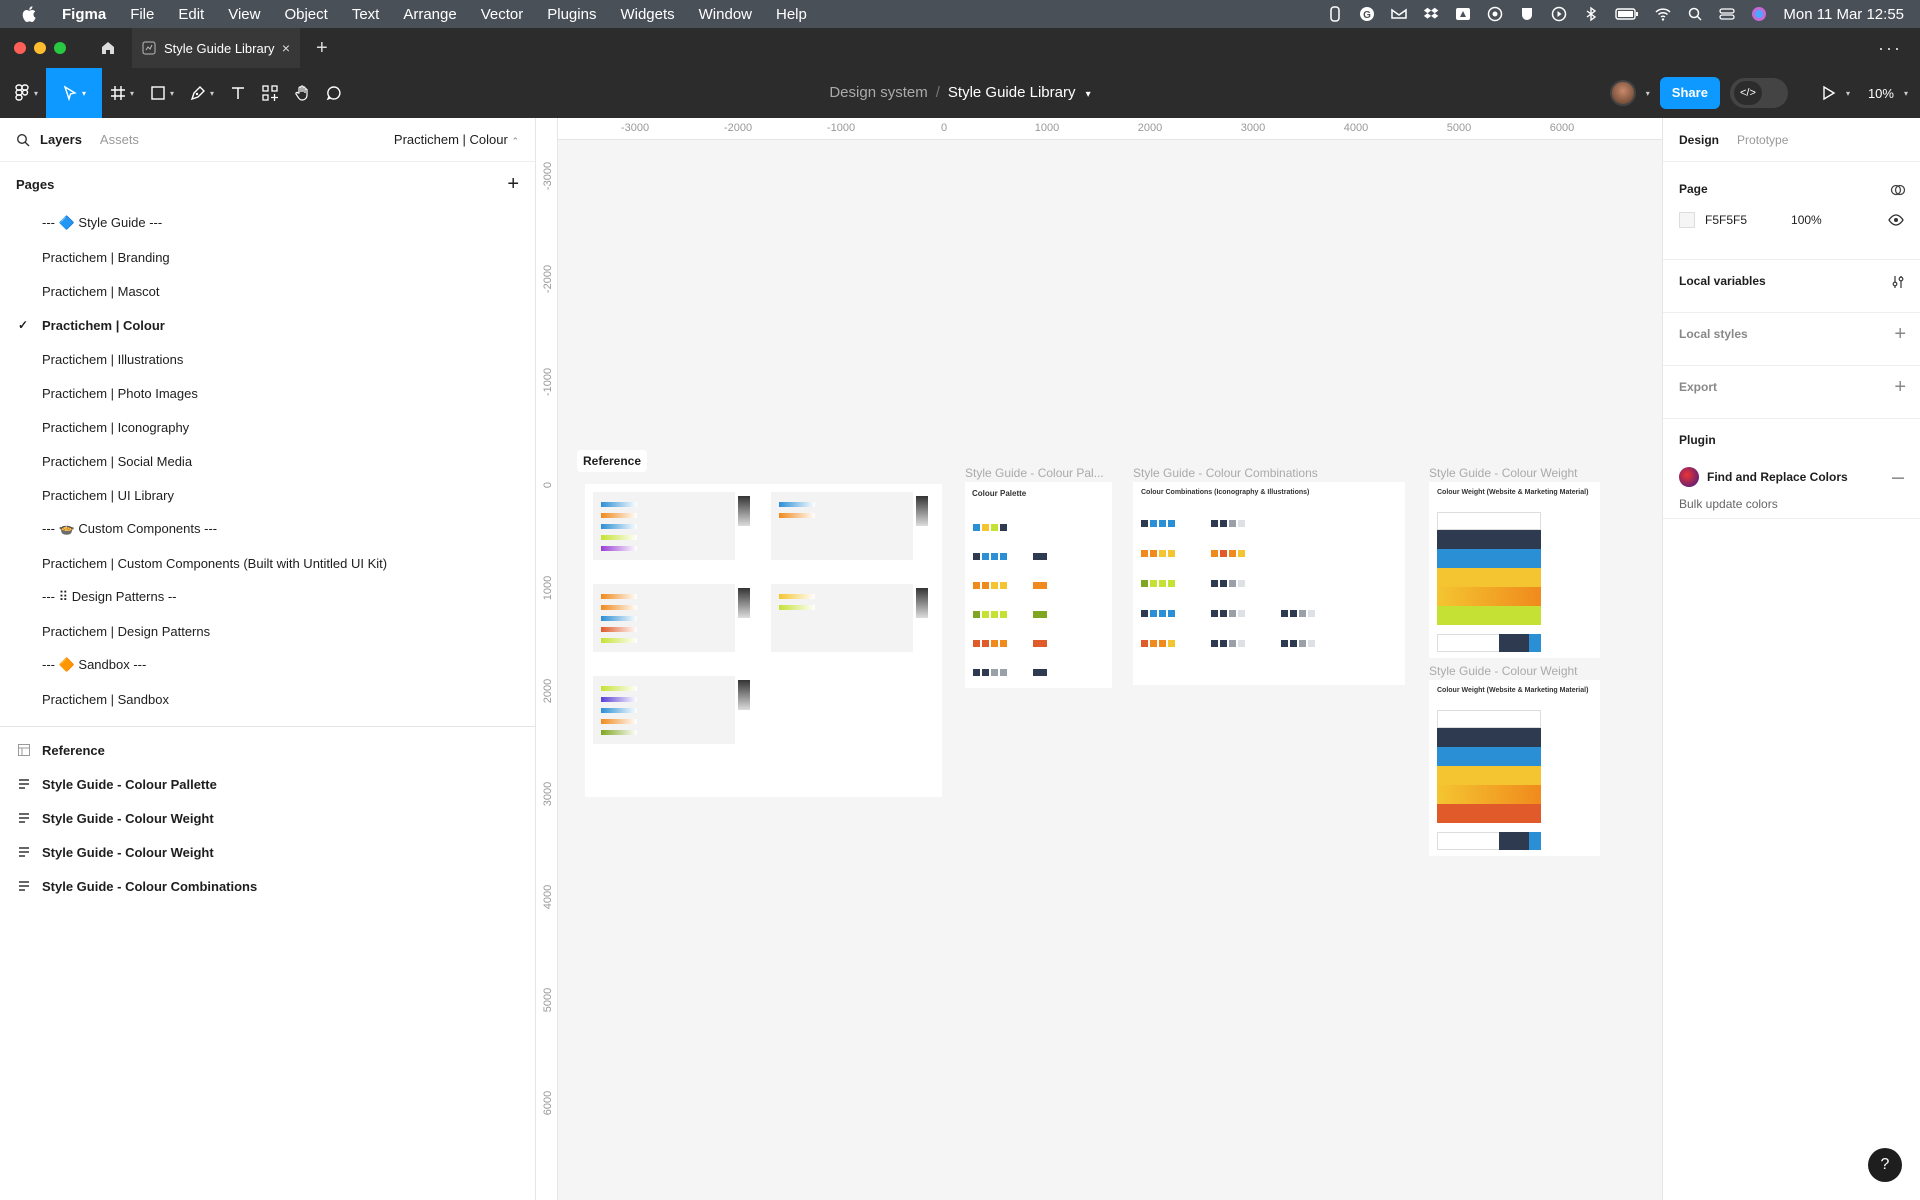 The height and width of the screenshot is (1200, 1920). I want to click on page-item: Practichem | UI Library, so click(267, 495).